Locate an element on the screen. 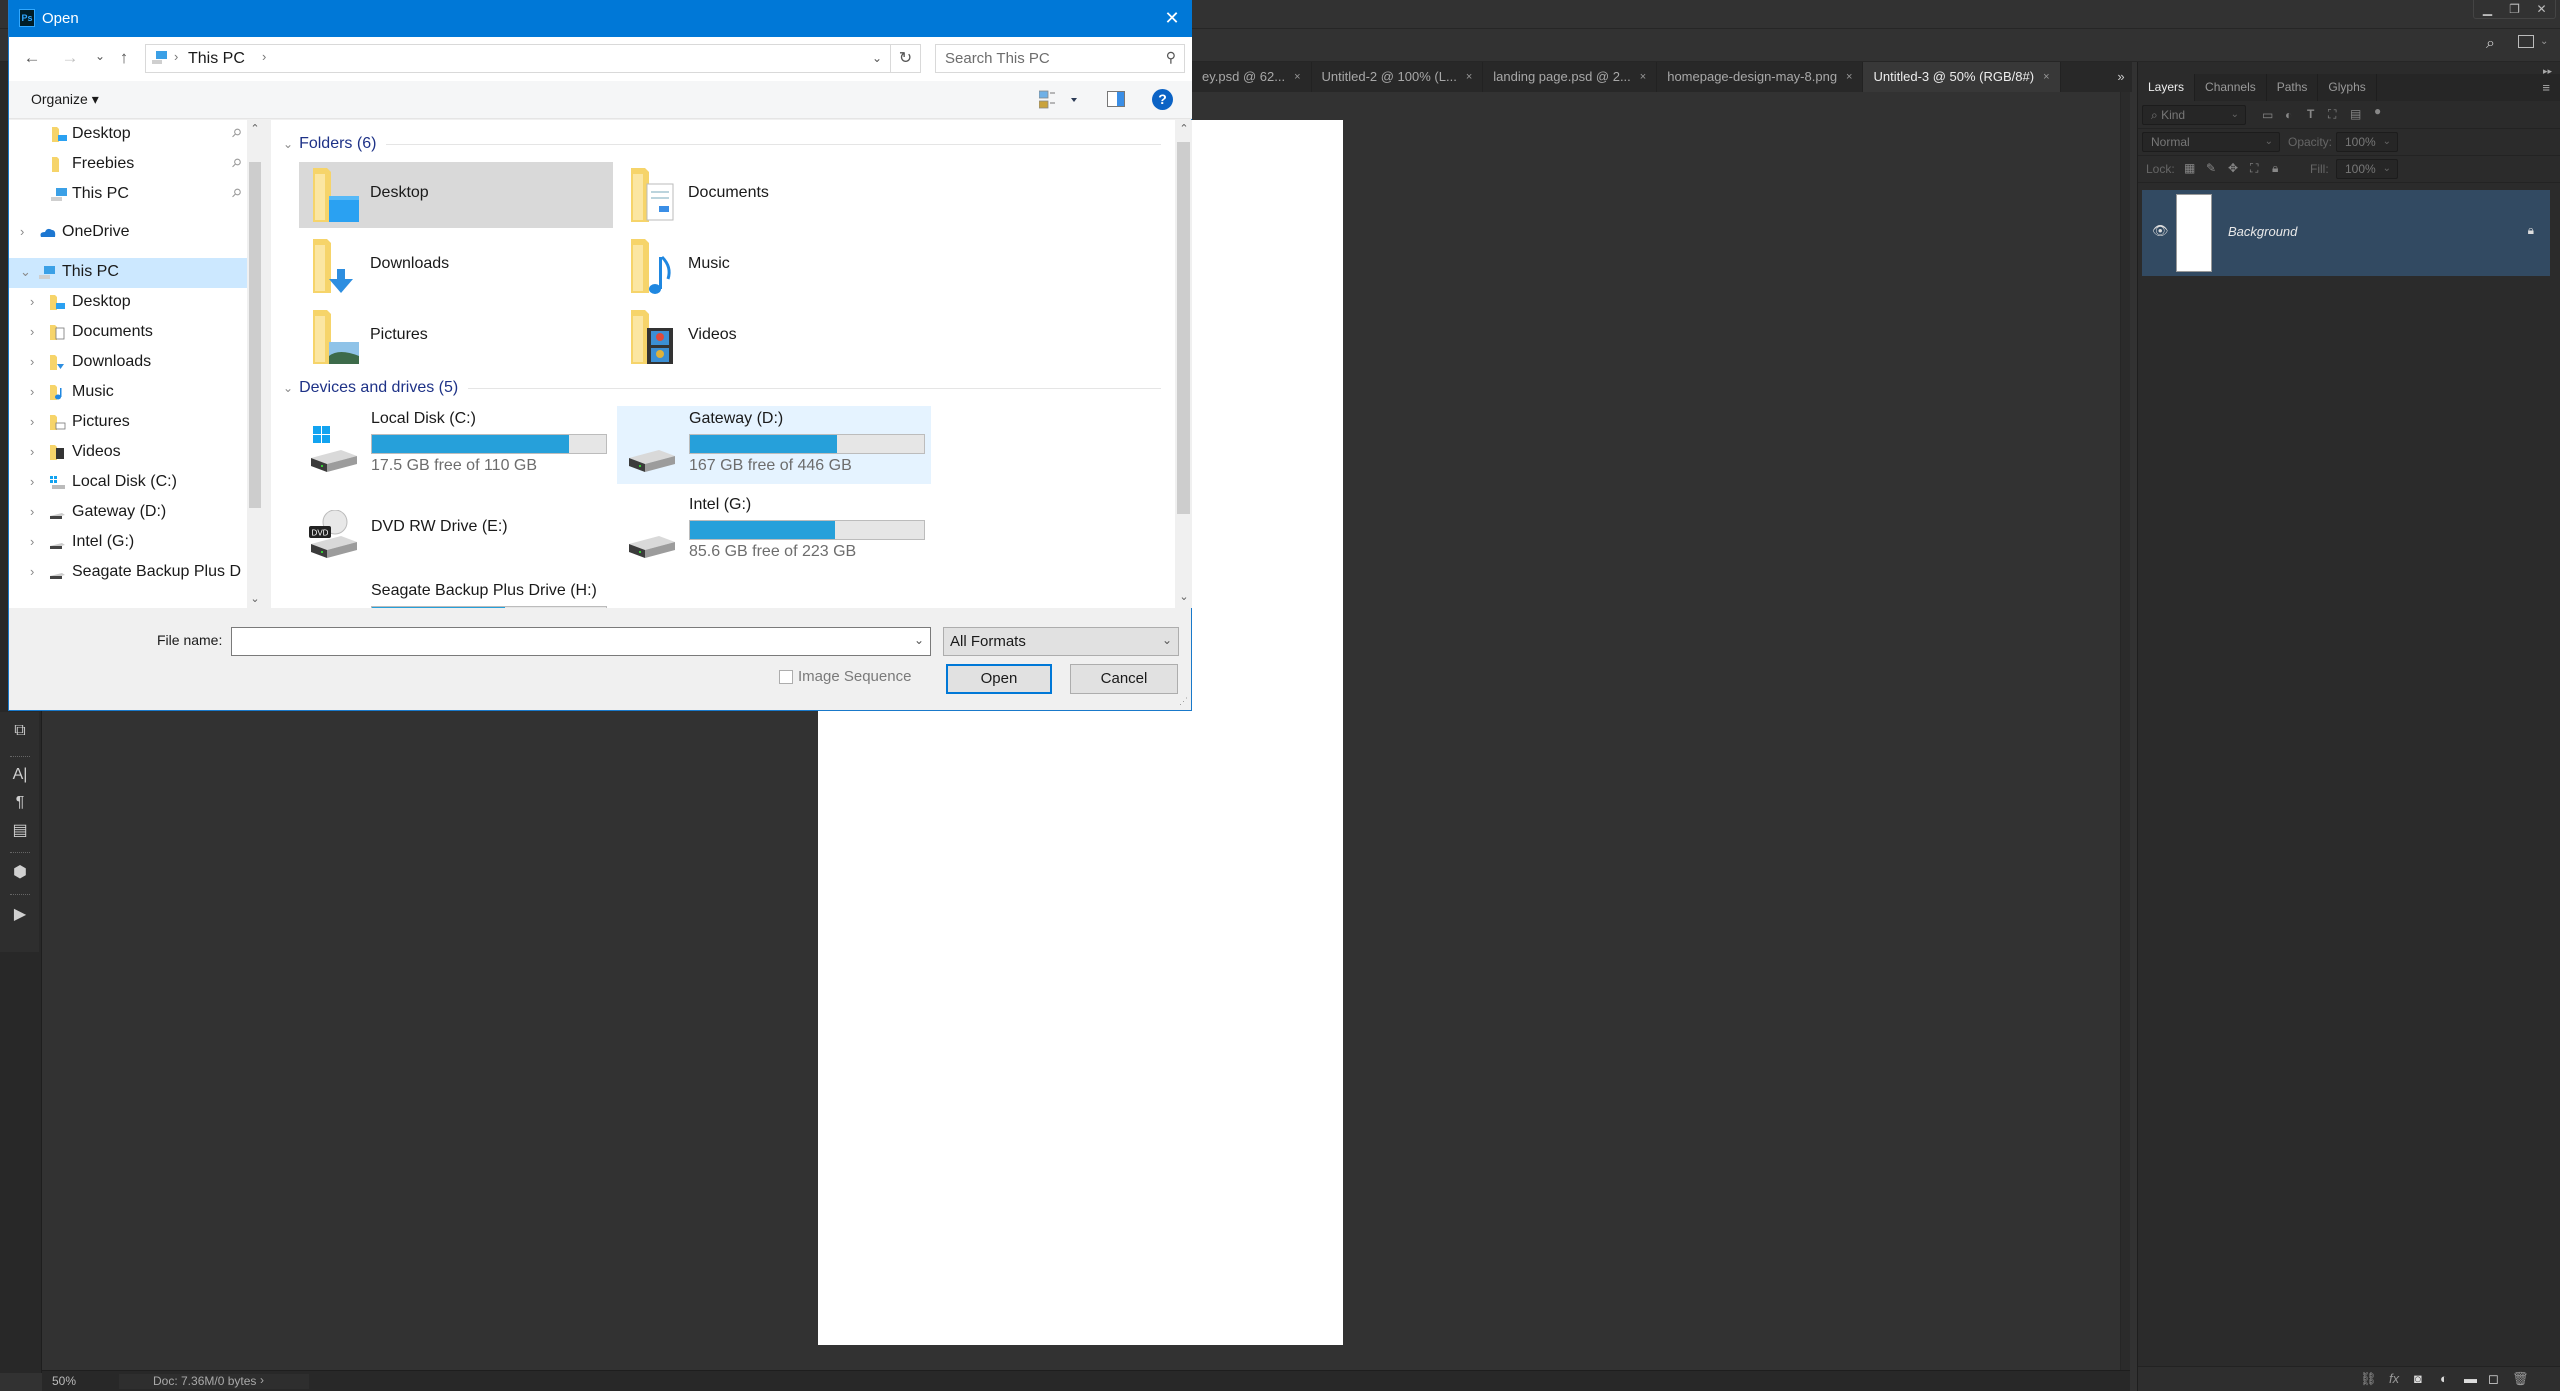  document-tab: Untitled-2 @ 100% (L... × is located at coordinates (1397, 77).